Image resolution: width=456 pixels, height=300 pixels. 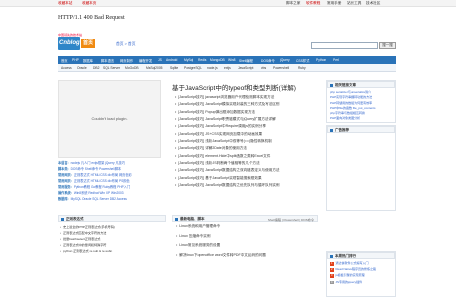 I want to click on search-button: 搜一搜, so click(x=387, y=45).